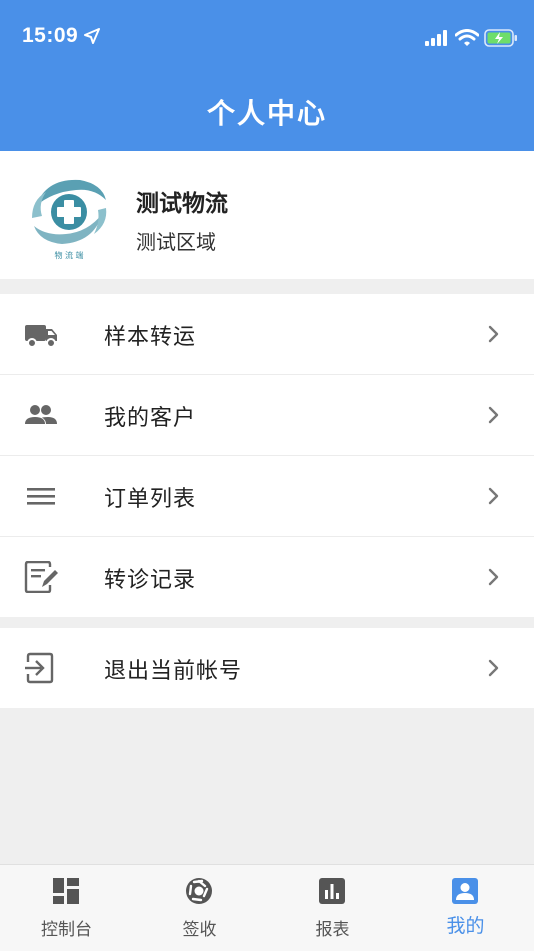  I want to click on menu-item-referral-records: 转诊记录, so click(267, 577).